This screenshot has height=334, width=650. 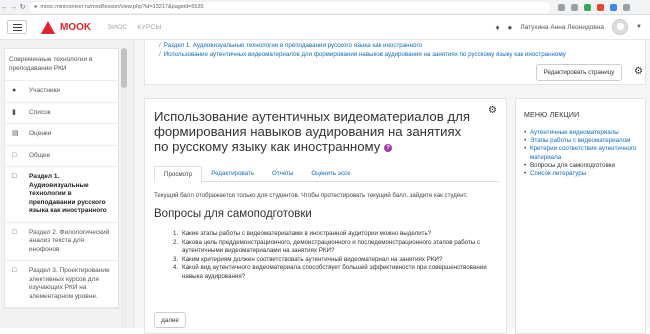 I want to click on star-icon, so click(x=574, y=7).